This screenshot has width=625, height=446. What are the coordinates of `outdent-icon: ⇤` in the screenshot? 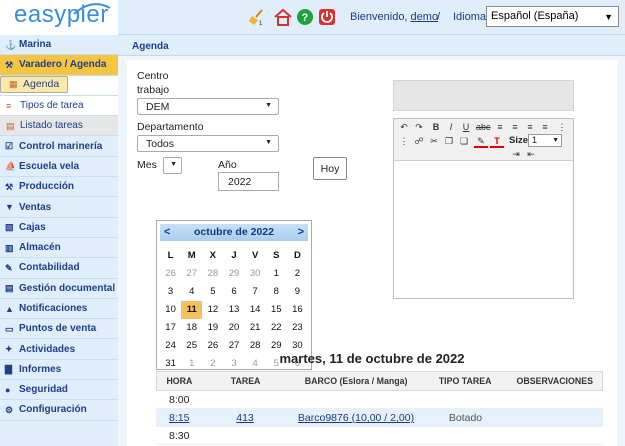 It's located at (531, 154).